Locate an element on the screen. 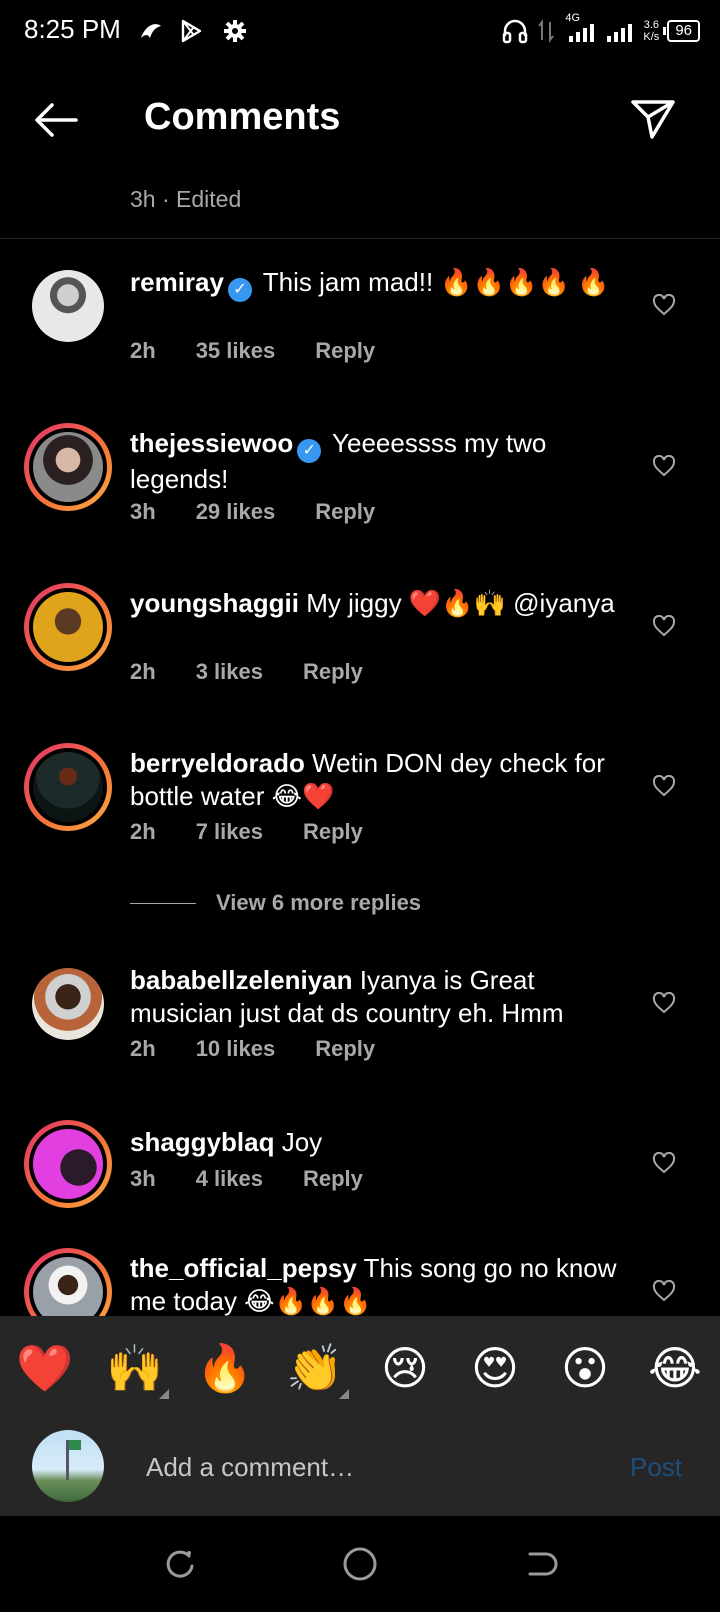 This screenshot has width=720, height=1612. comment-meta: 3h 29 likes Reply is located at coordinates (252, 512).